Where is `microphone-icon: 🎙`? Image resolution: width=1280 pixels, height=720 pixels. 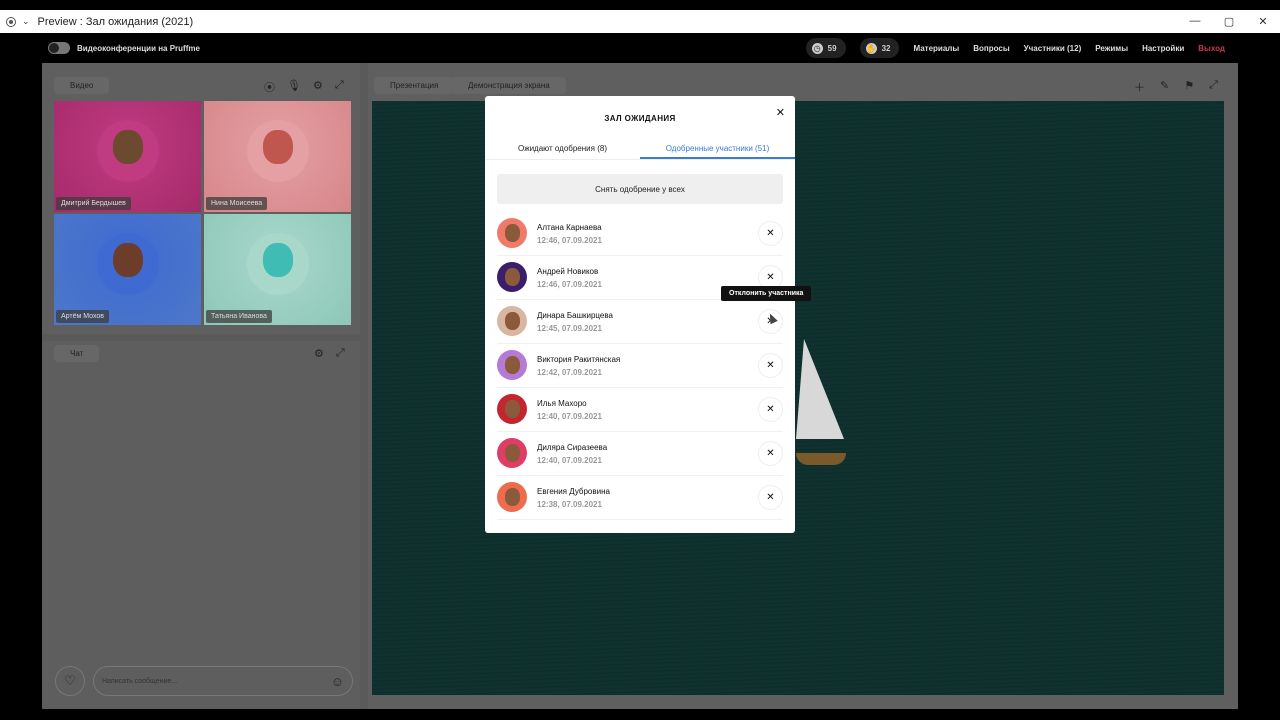
microphone-icon: 🎙 is located at coordinates (294, 87).